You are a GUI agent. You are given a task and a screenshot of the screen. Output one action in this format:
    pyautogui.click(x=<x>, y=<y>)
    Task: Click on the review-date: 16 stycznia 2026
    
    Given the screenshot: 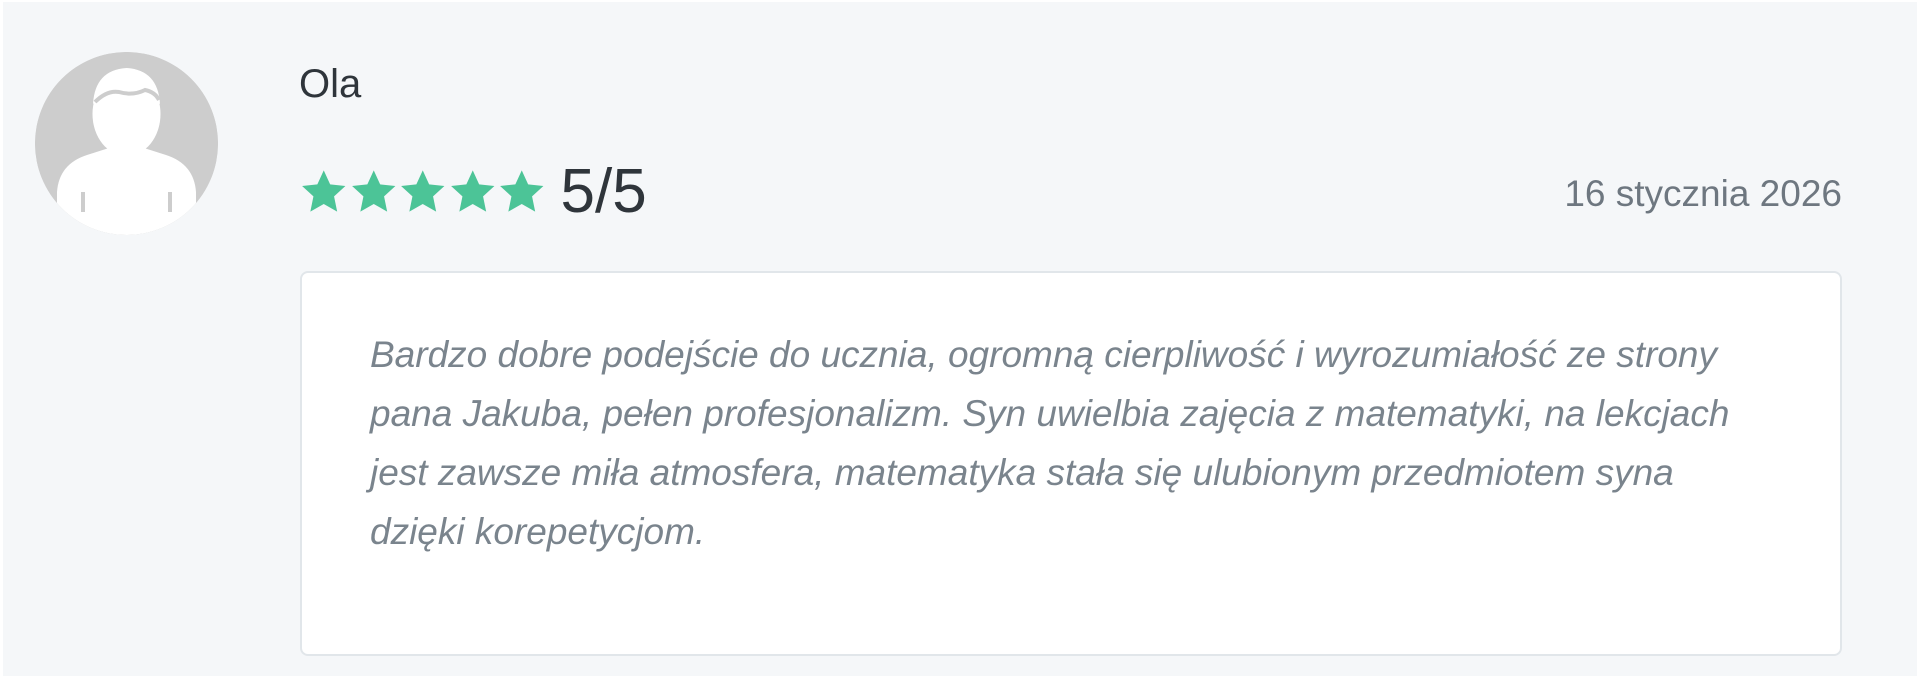 What is the action you would take?
    pyautogui.click(x=1703, y=193)
    